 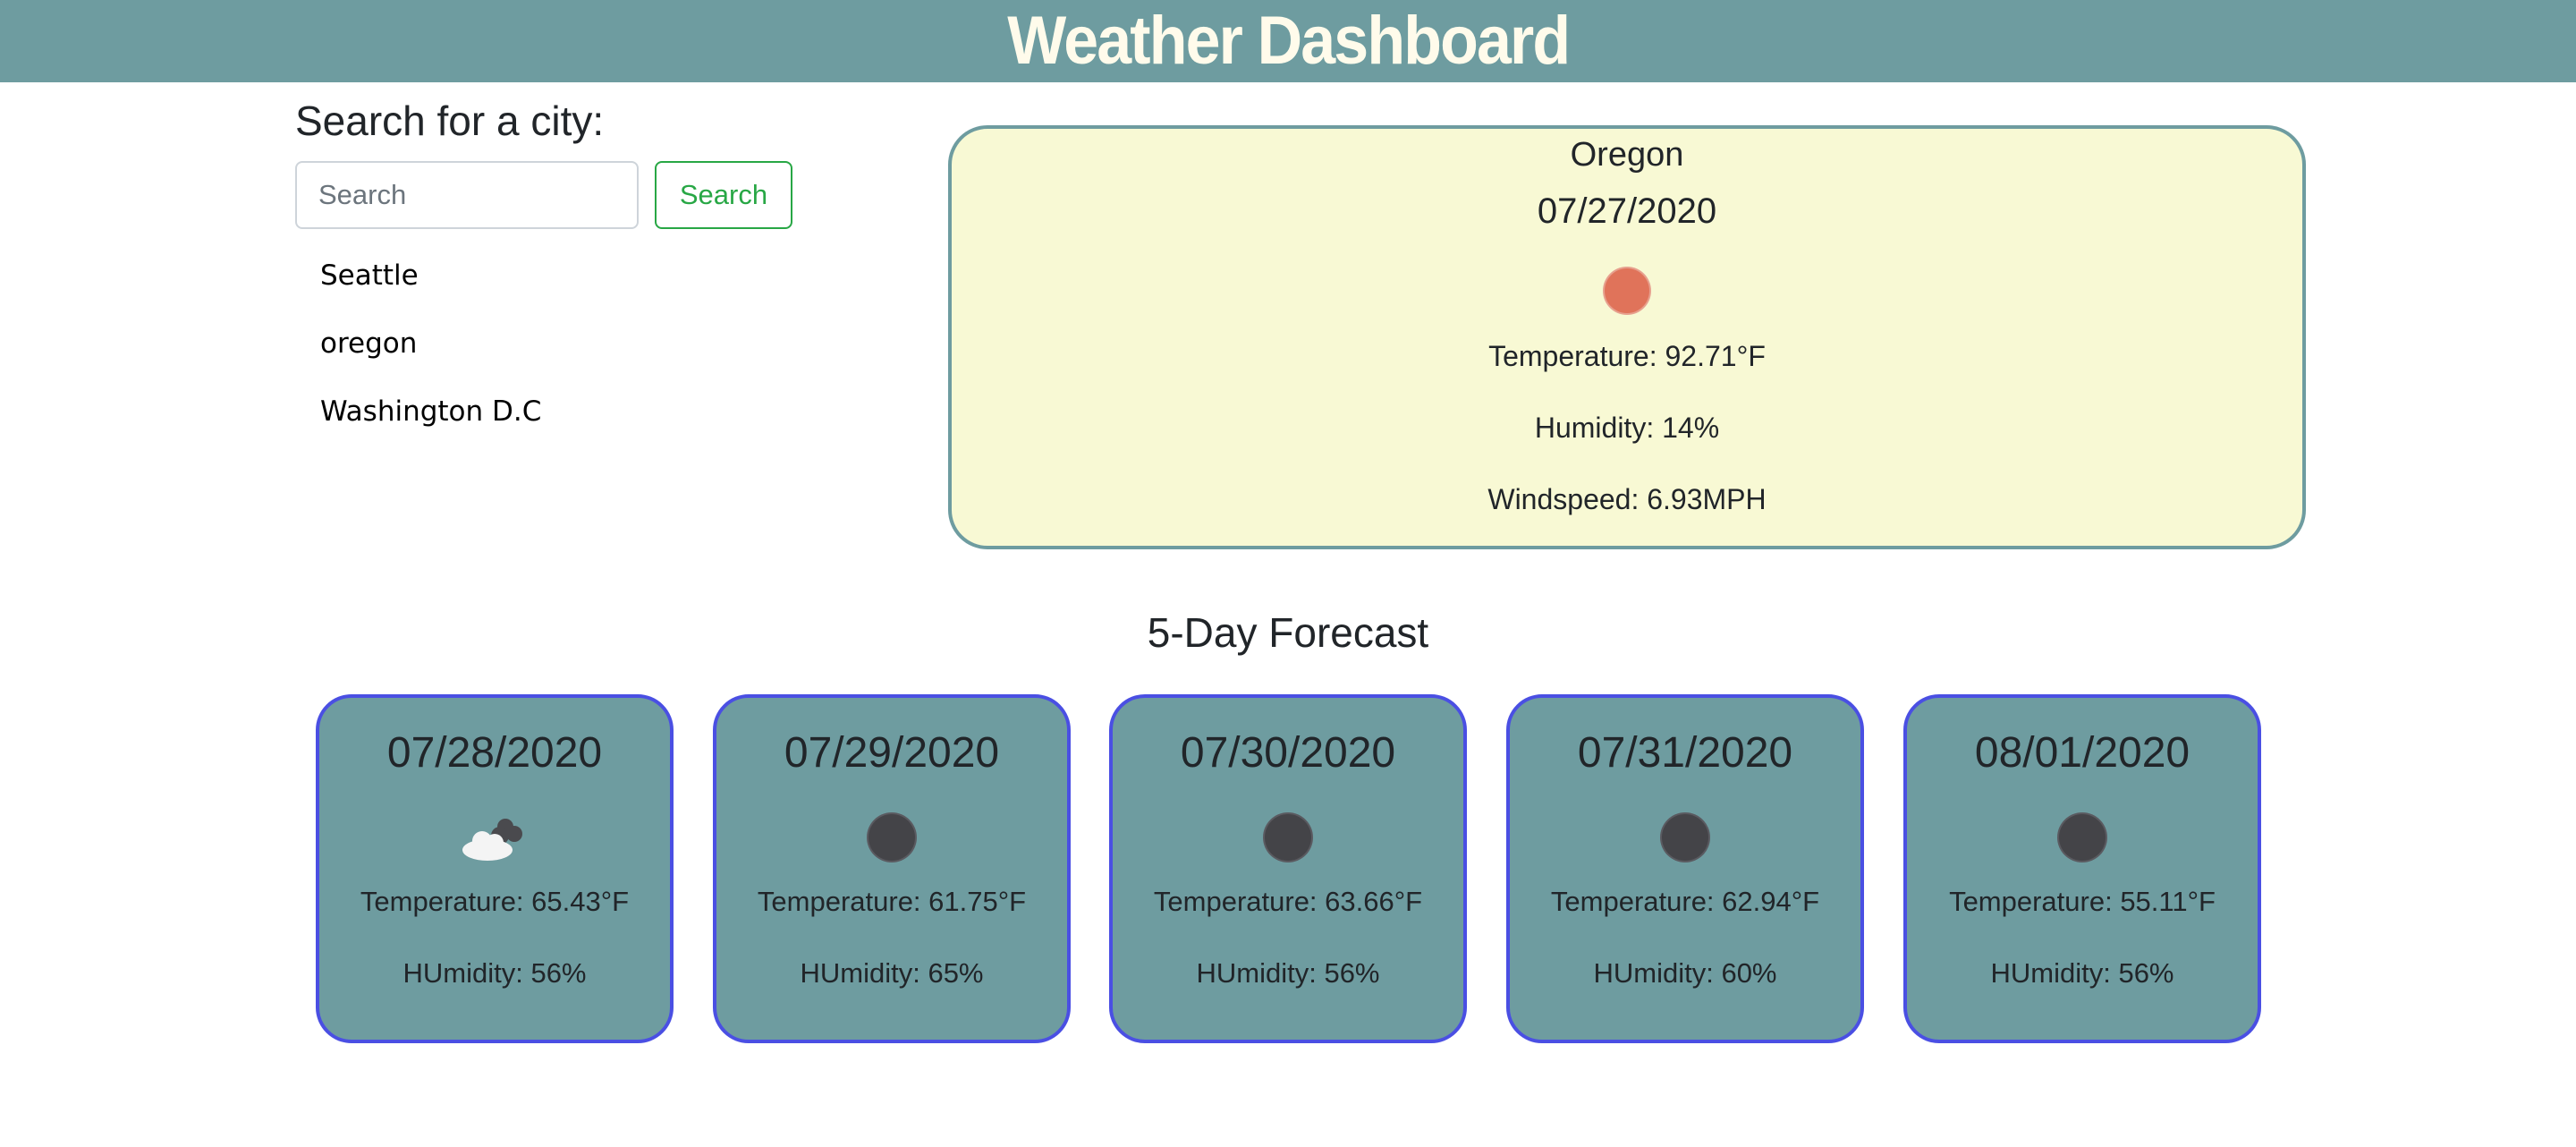 I want to click on clouds-icon, so click(x=492, y=838).